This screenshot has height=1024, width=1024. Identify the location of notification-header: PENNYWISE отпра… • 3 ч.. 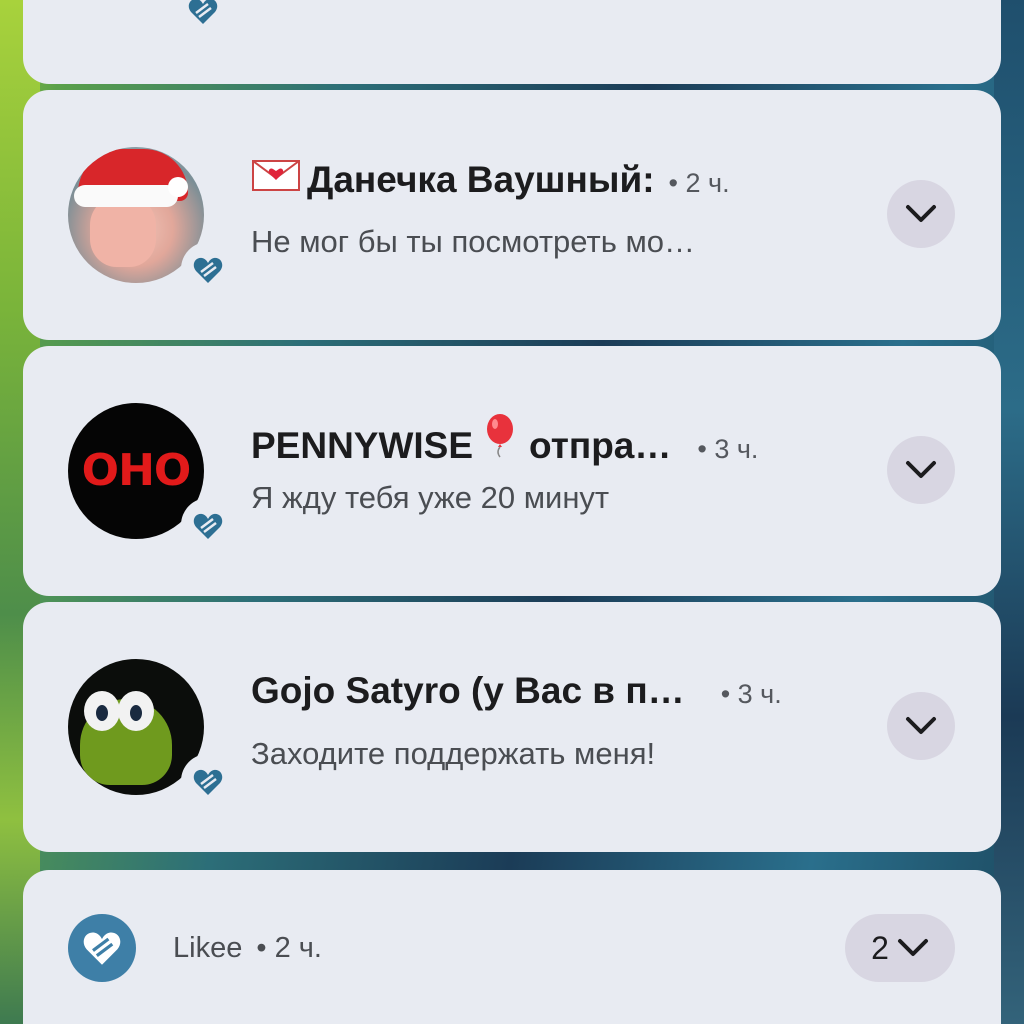
(504, 440).